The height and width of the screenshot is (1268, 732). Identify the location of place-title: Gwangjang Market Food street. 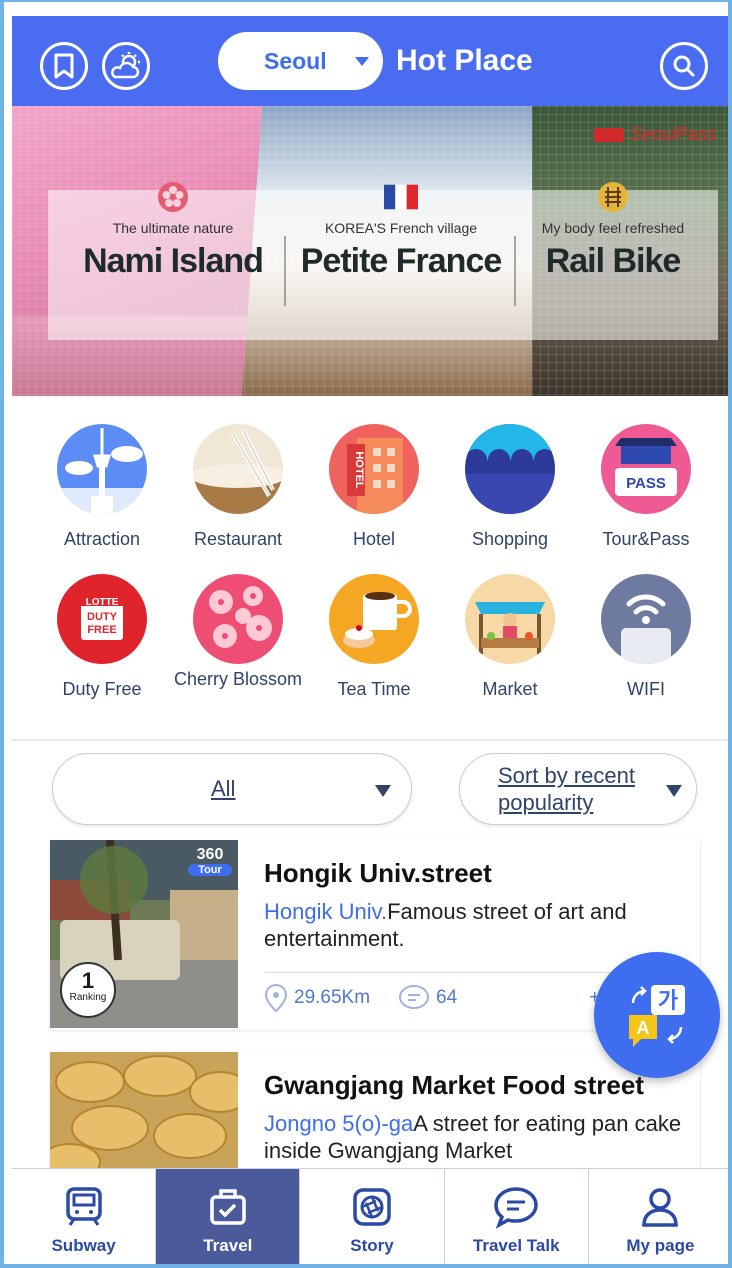
(454, 1085).